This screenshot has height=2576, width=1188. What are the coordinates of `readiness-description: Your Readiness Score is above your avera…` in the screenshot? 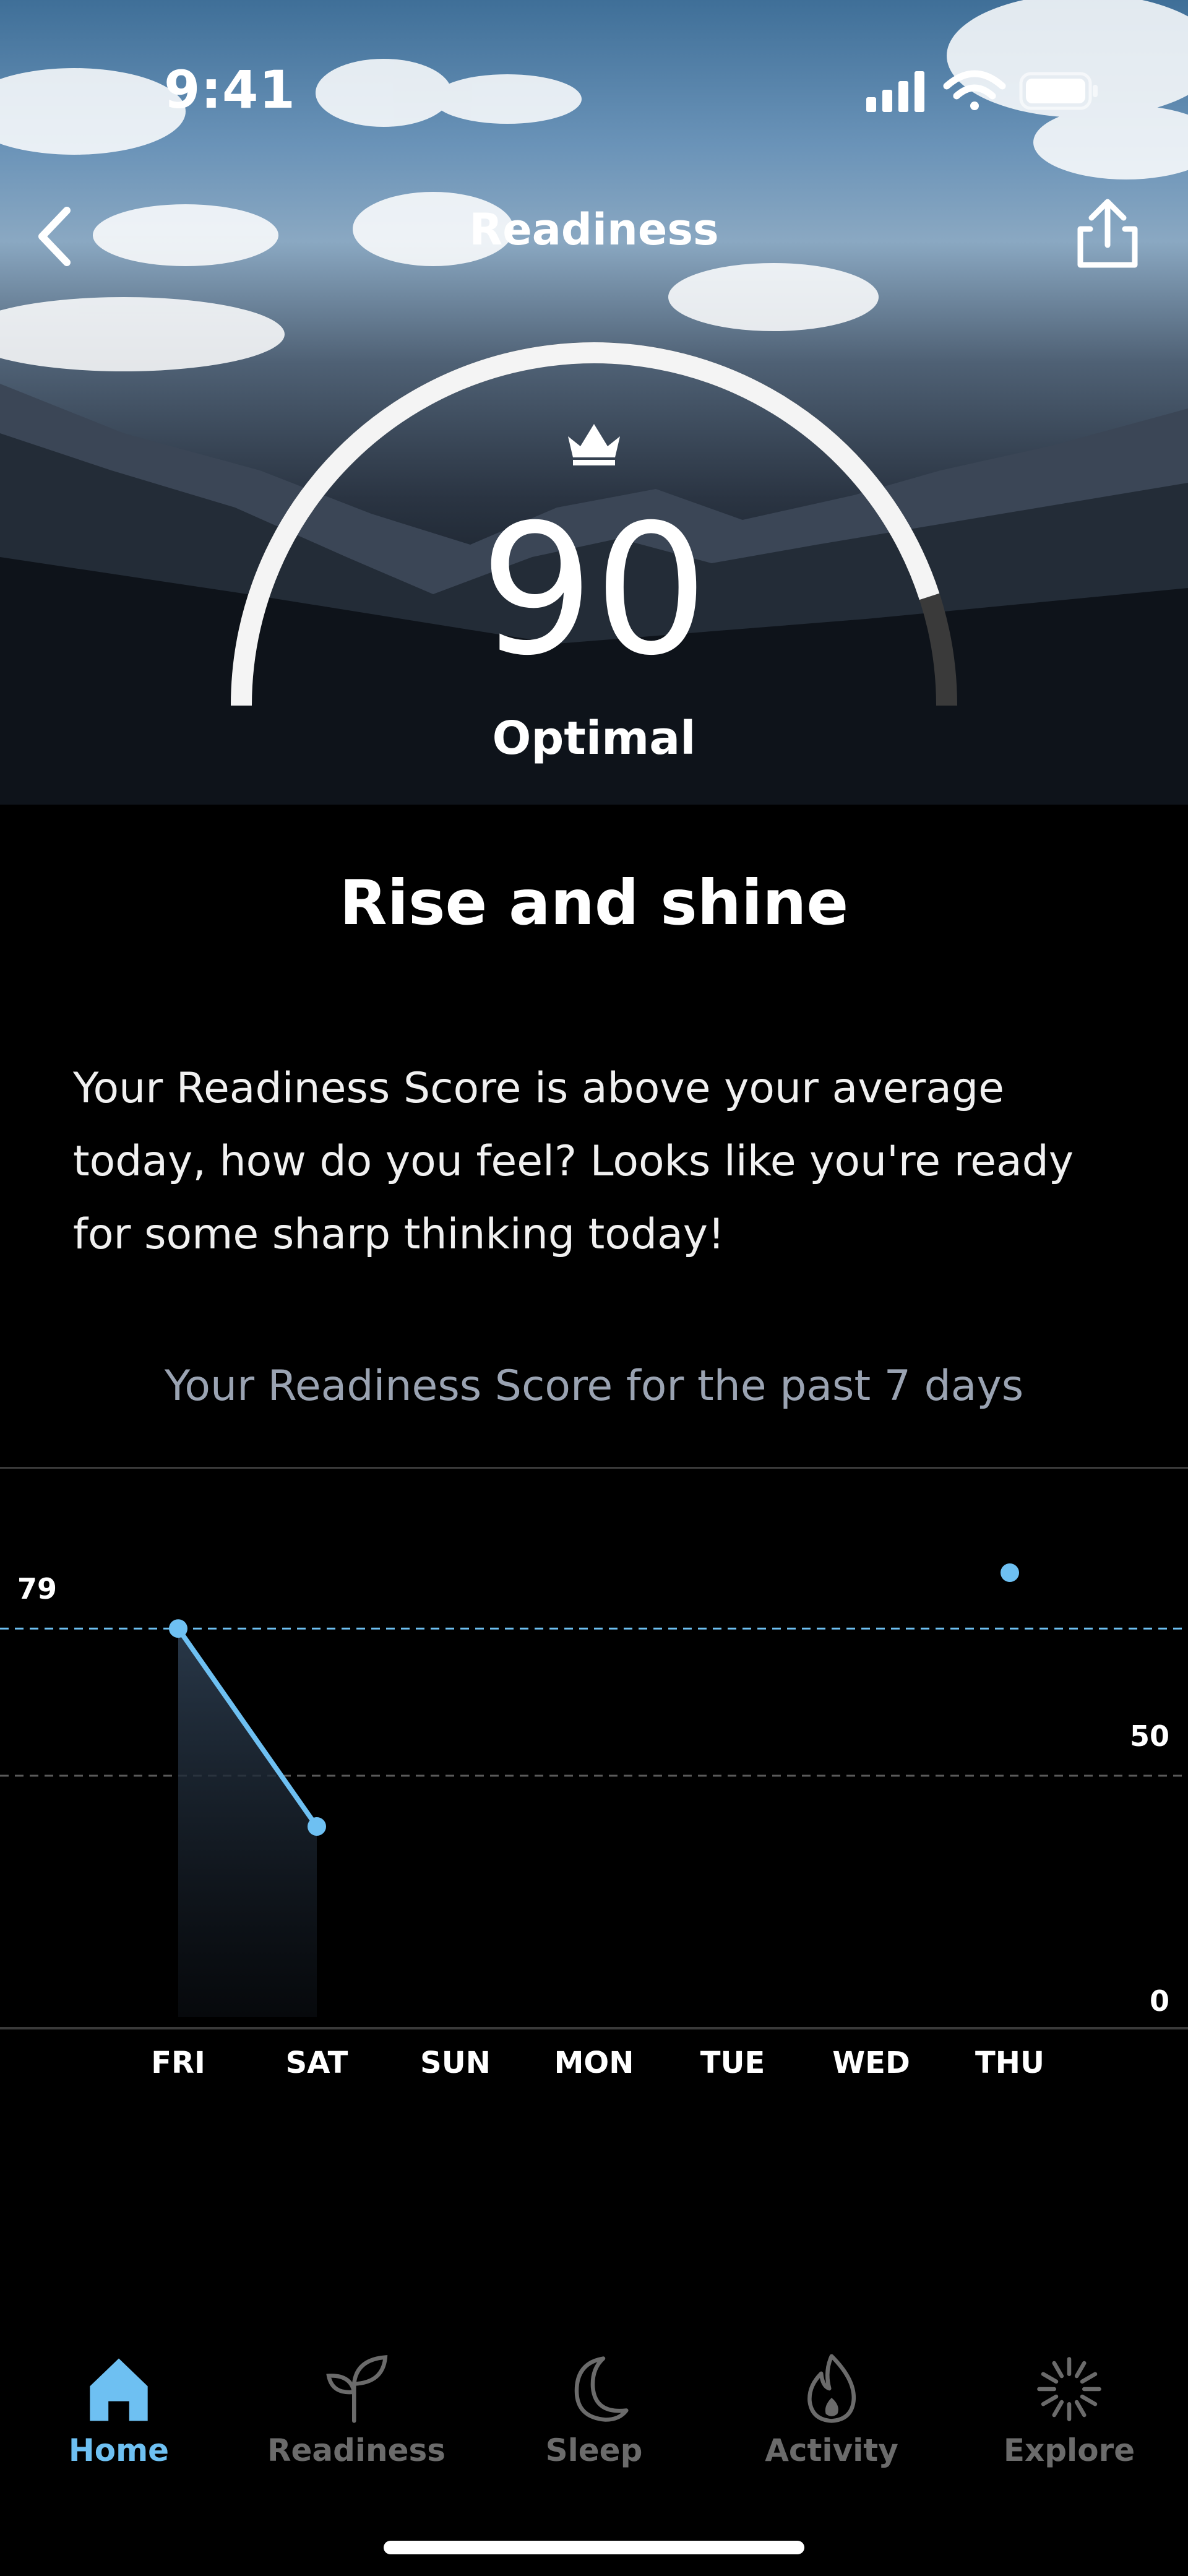 It's located at (573, 1161).